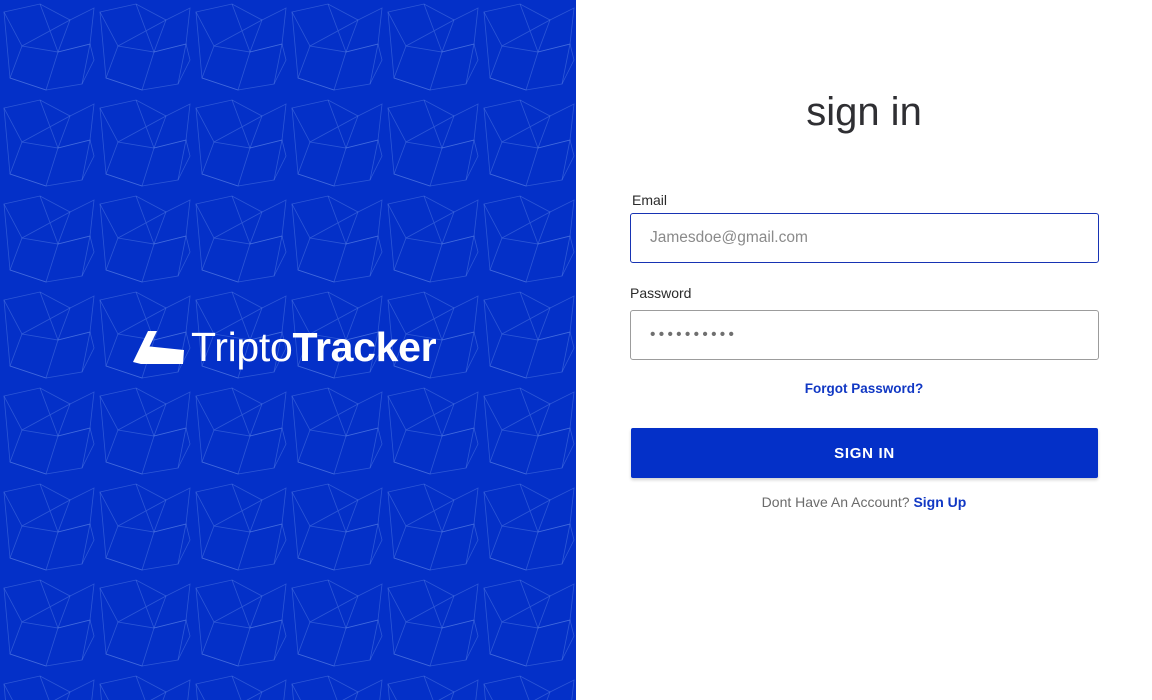 This screenshot has width=1152, height=700. What do you see at coordinates (158, 347) in the screenshot?
I see `tripto-logo-icon` at bounding box center [158, 347].